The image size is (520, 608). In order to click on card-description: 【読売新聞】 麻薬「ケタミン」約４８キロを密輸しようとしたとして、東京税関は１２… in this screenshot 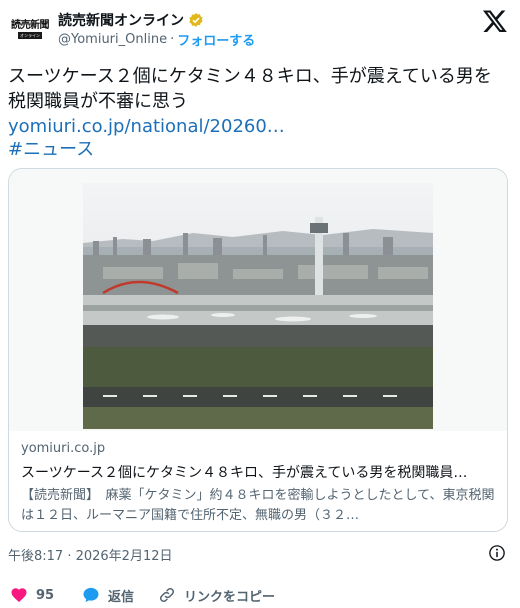, I will do `click(258, 505)`.